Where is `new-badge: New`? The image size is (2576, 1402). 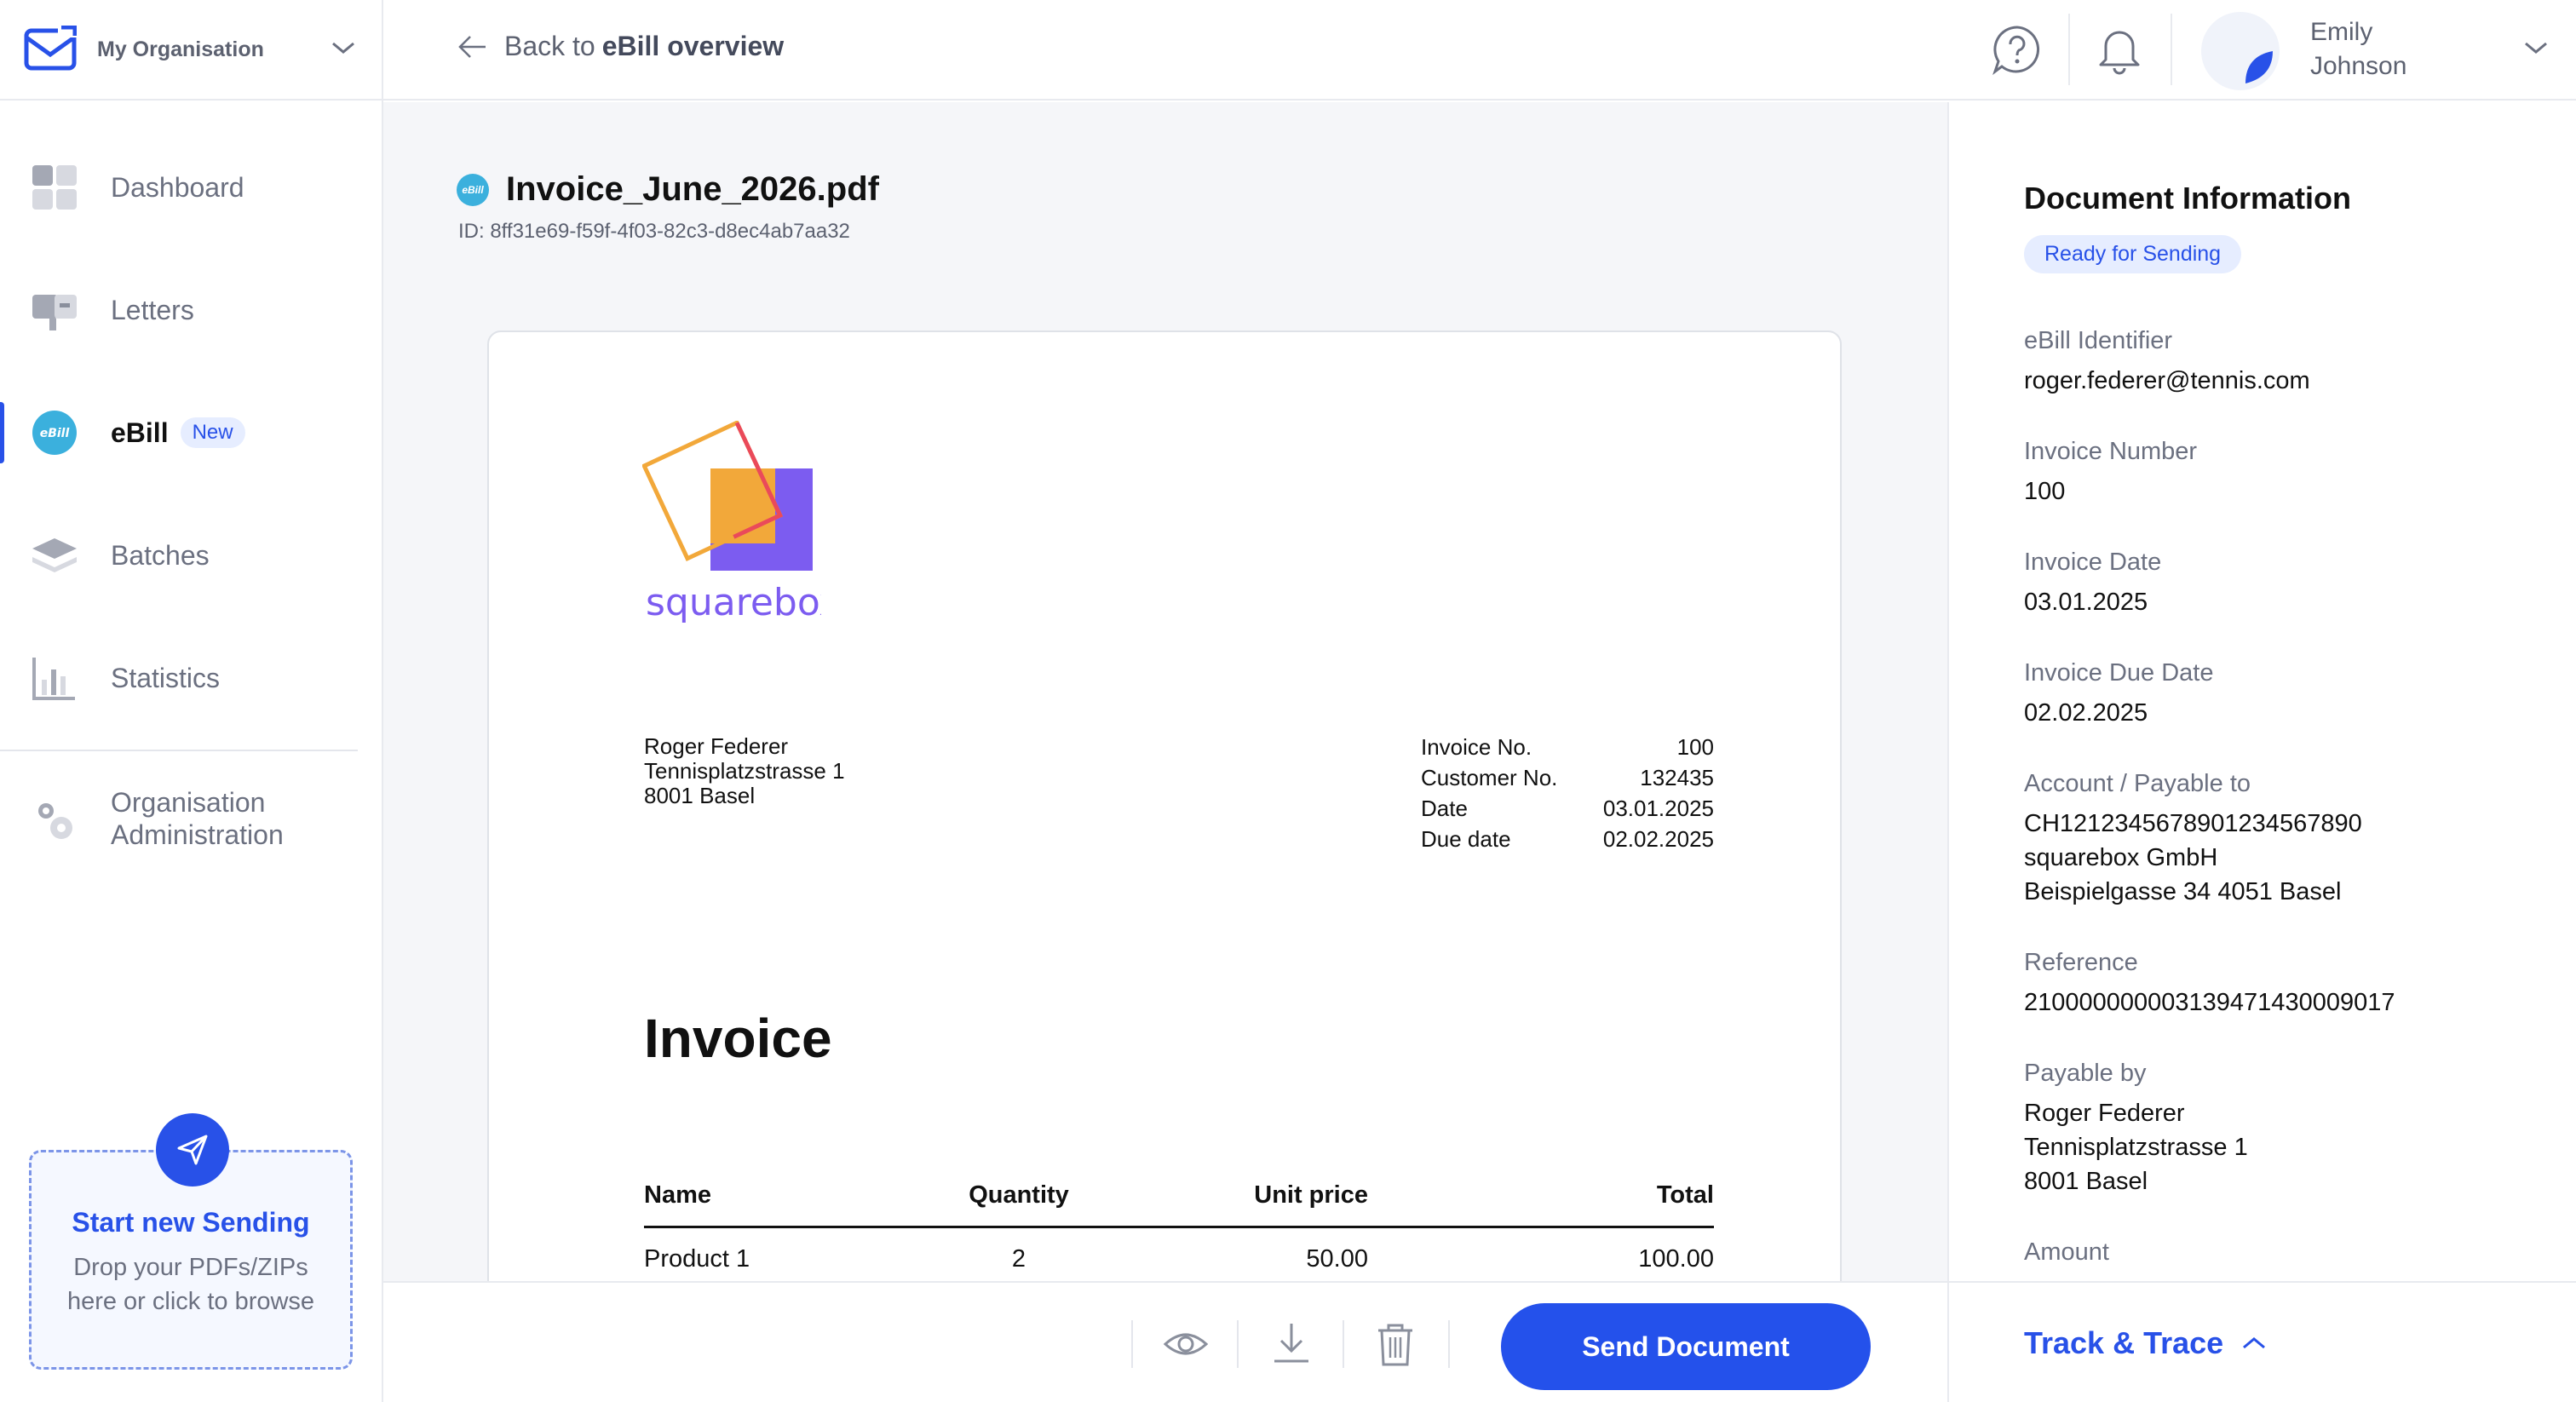
new-badge: New is located at coordinates (213, 432).